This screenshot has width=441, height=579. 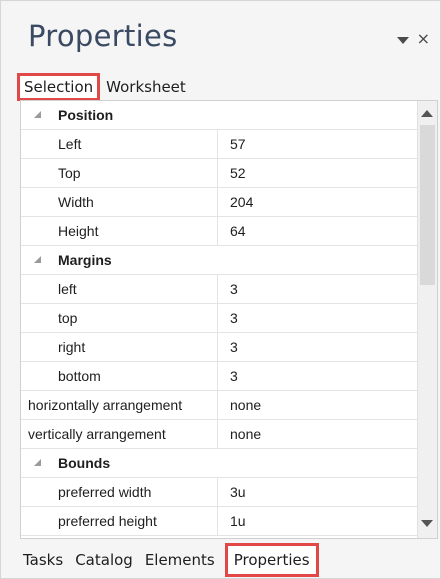 I want to click on property-value: 64, so click(x=318, y=231).